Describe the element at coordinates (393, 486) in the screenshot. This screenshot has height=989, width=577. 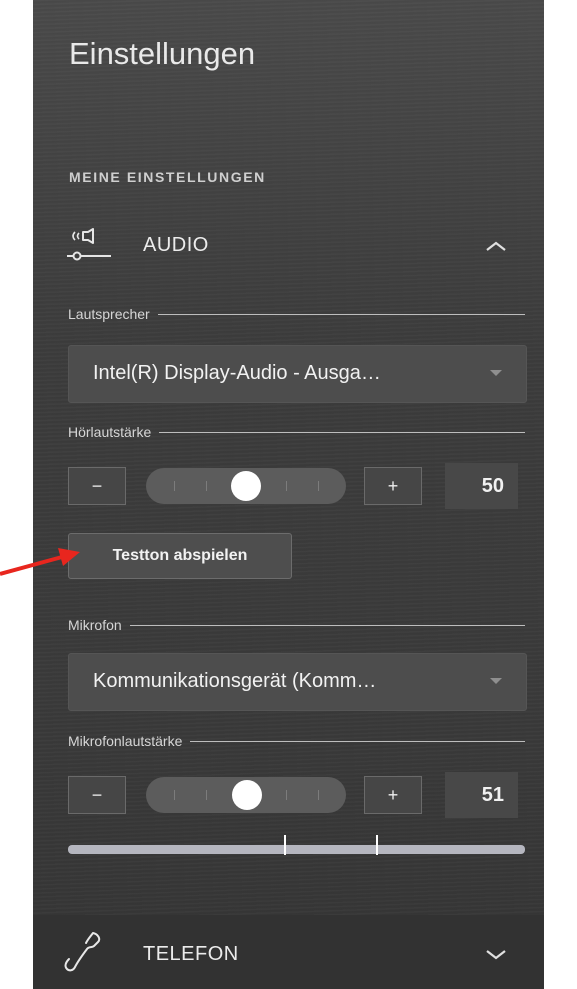
I see `listen-volume-increase-button: +` at that location.